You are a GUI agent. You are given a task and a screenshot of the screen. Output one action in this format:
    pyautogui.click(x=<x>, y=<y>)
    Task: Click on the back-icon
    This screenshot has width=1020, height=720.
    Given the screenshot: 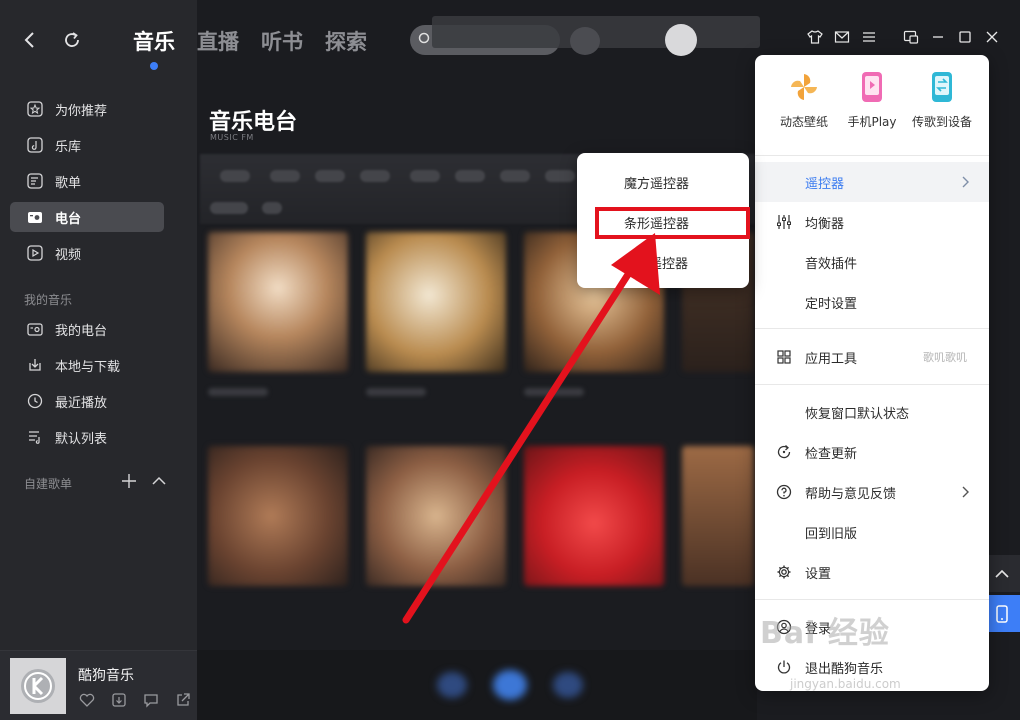 What is the action you would take?
    pyautogui.click(x=30, y=40)
    